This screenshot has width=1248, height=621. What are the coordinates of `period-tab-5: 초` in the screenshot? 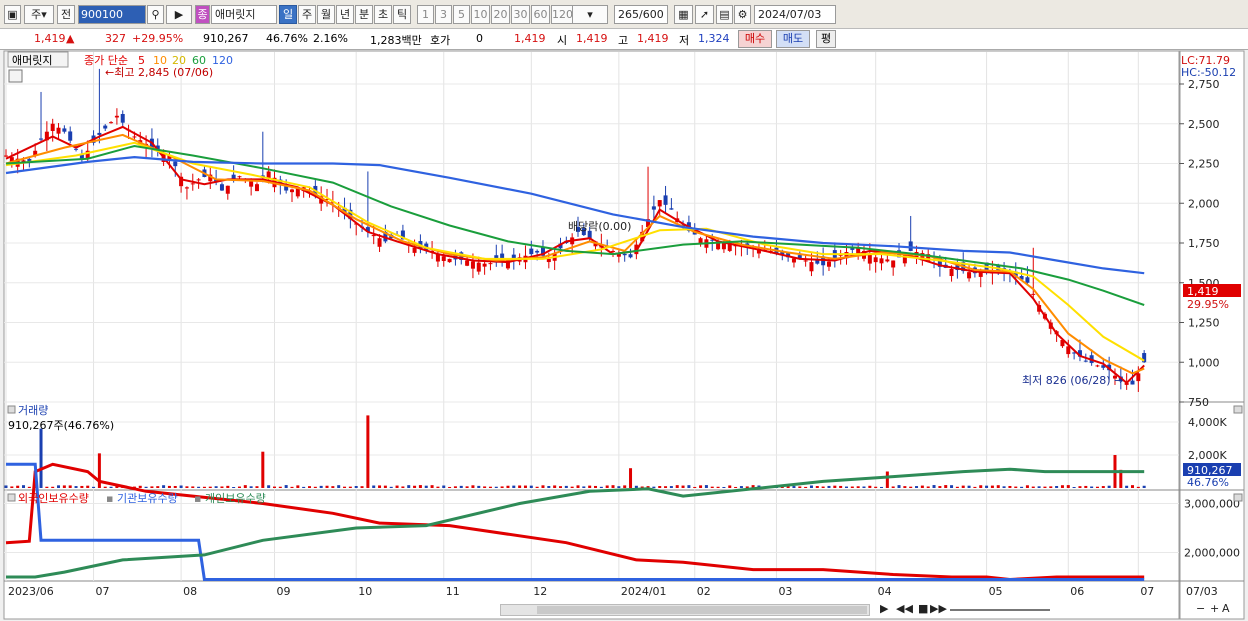 It's located at (383, 14).